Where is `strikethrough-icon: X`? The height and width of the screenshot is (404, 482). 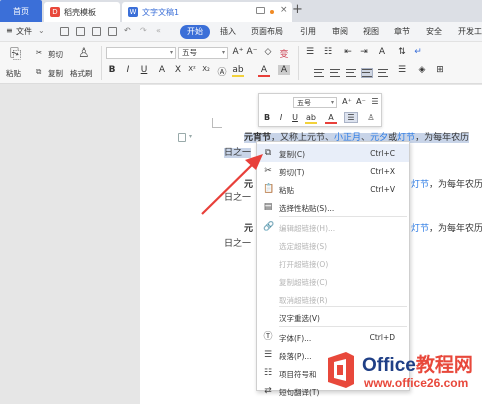 strikethrough-icon: X is located at coordinates (178, 70).